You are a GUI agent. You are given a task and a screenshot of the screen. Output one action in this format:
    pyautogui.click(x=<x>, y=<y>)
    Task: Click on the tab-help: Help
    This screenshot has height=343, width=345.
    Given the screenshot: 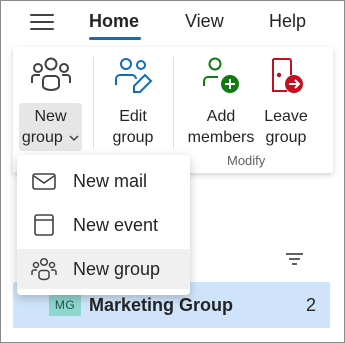 What is the action you would take?
    pyautogui.click(x=287, y=21)
    